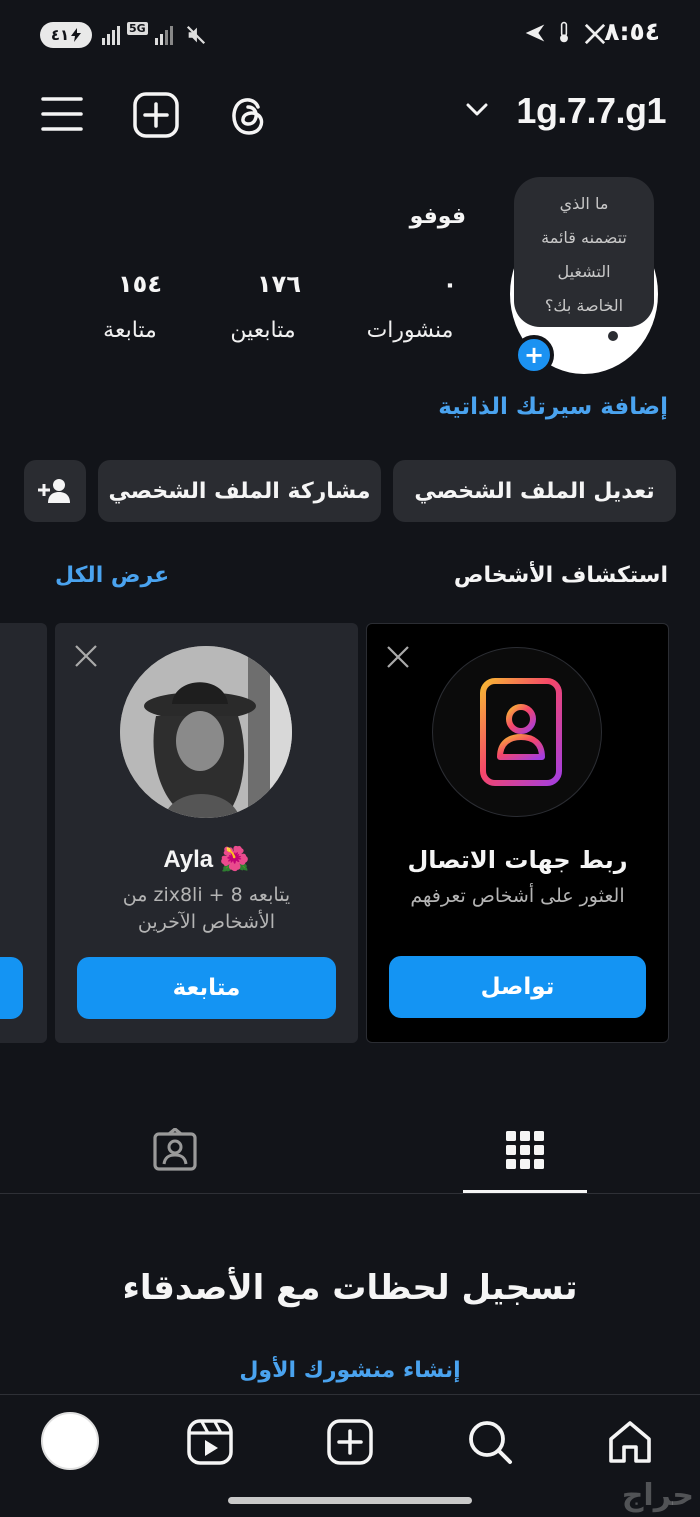 The image size is (700, 1517). Describe the element at coordinates (70, 1441) in the screenshot. I see `nav-profile-avatar` at that location.